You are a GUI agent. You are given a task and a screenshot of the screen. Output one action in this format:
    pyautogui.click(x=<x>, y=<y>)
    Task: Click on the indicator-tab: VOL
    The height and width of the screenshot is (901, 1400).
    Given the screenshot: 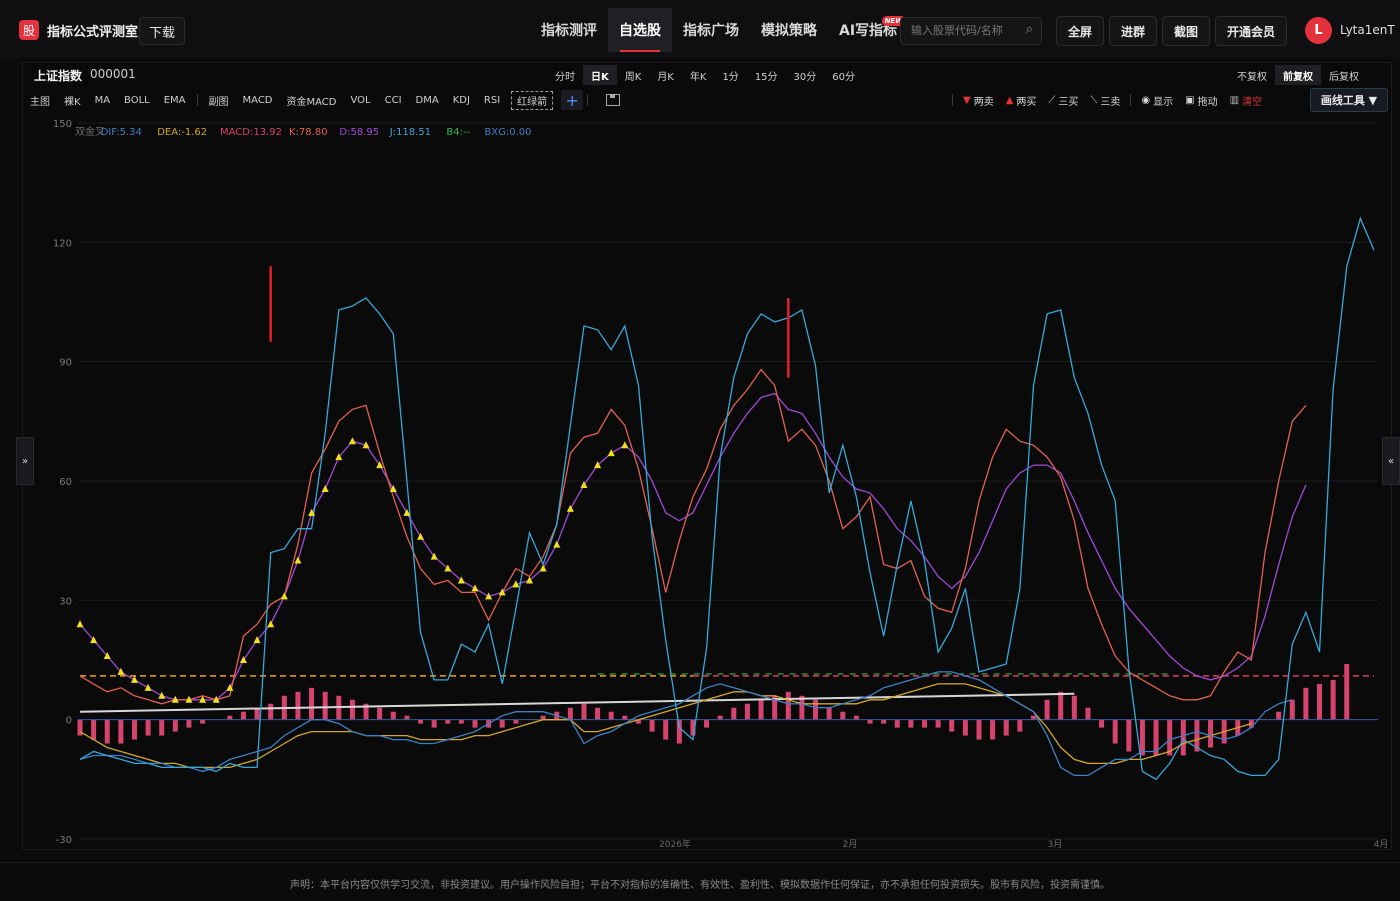 What is the action you would take?
    pyautogui.click(x=361, y=100)
    